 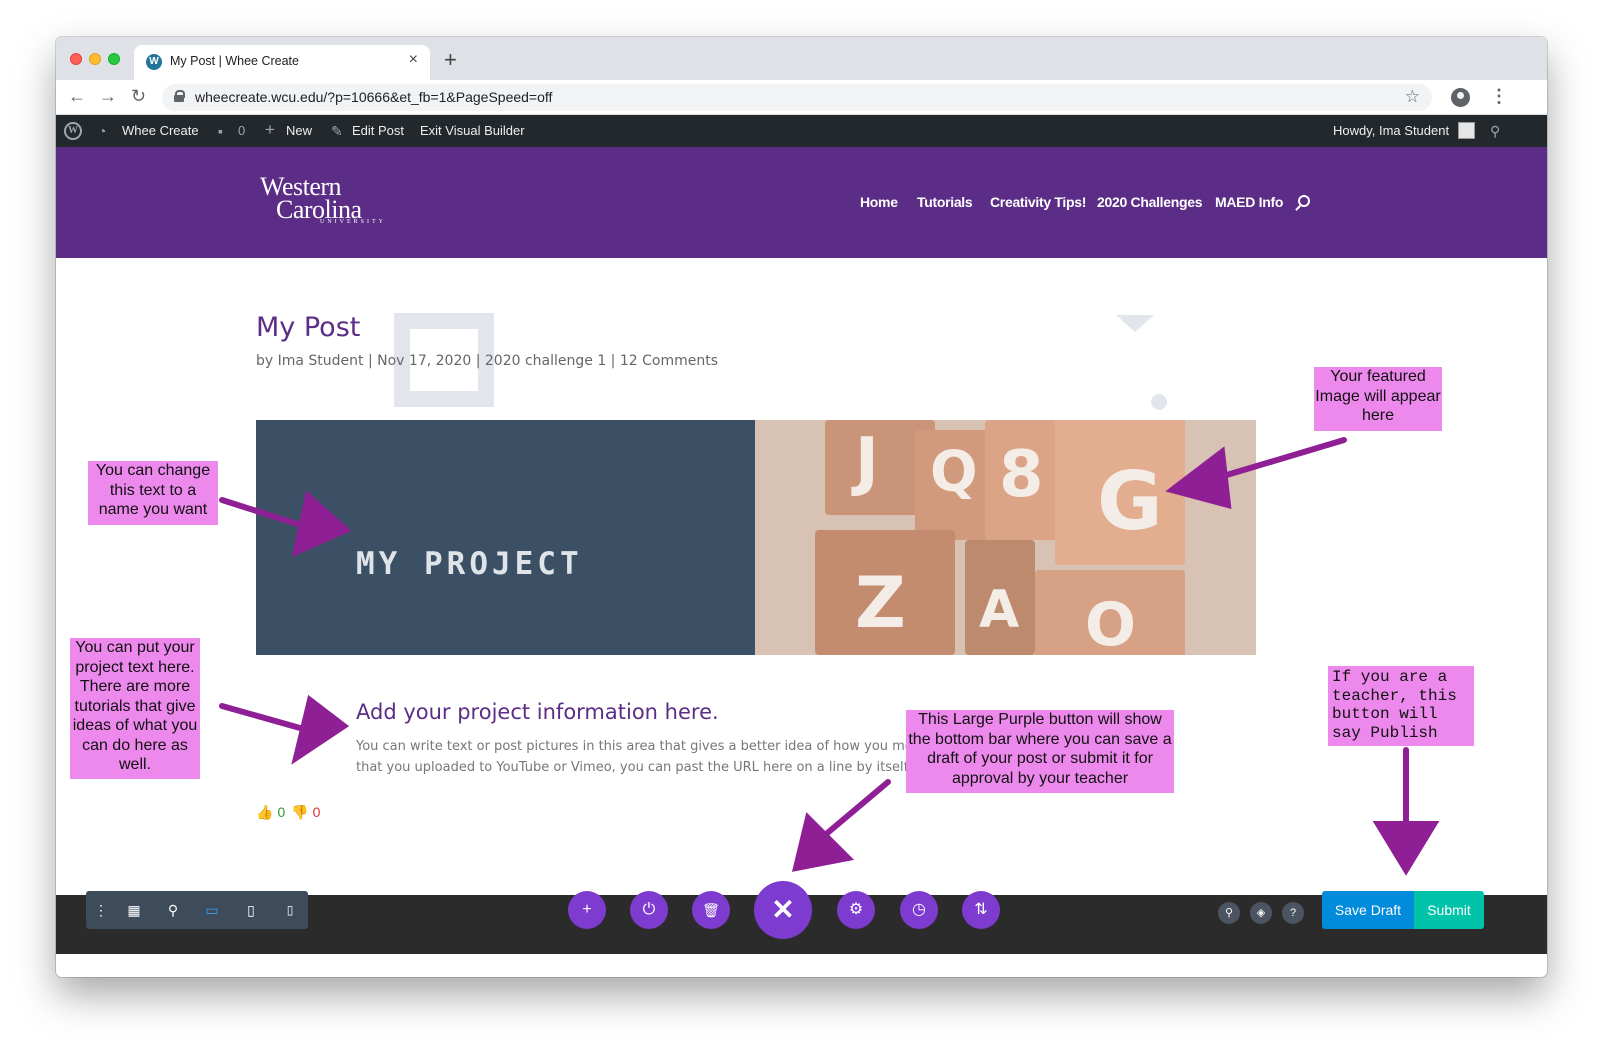 I want to click on letter-block: A, so click(x=1000, y=597).